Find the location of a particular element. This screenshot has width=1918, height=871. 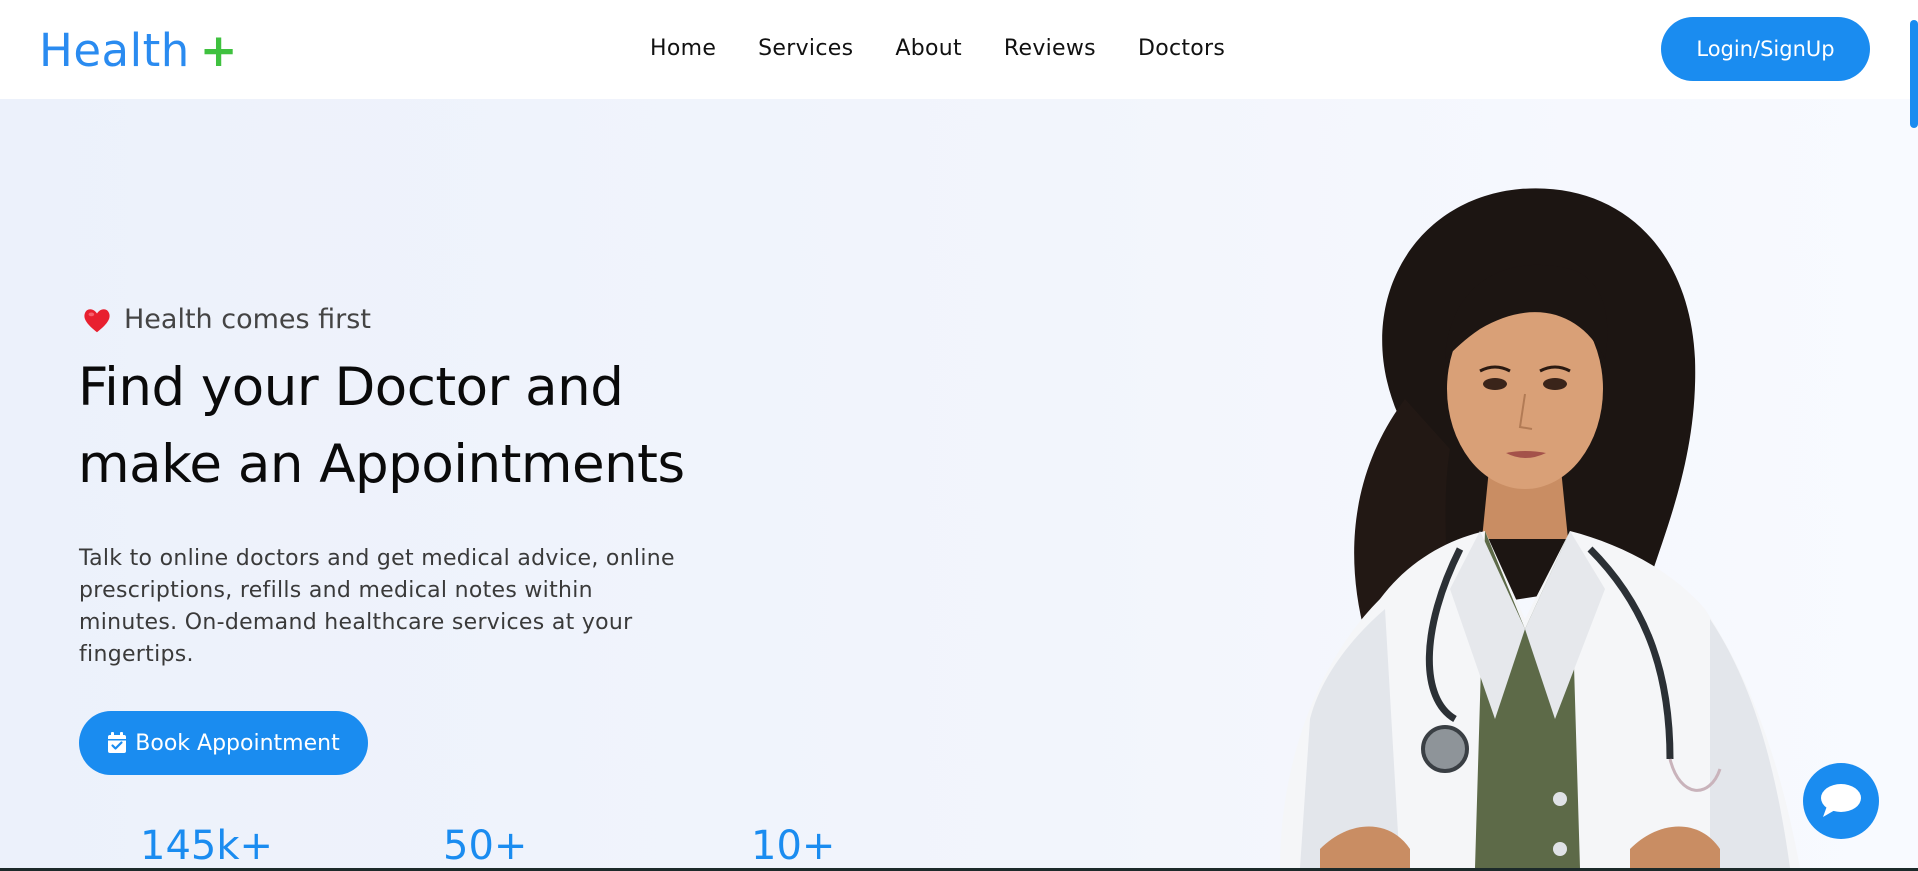

tagline: Health comes first is located at coordinates (226, 319).